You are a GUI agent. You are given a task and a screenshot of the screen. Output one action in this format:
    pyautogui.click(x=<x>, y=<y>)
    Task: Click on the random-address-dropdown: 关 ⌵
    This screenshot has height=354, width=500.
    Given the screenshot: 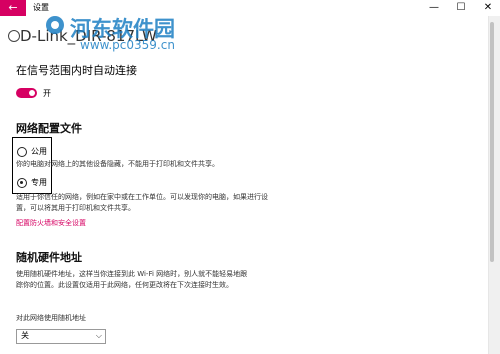 What is the action you would take?
    pyautogui.click(x=61, y=336)
    